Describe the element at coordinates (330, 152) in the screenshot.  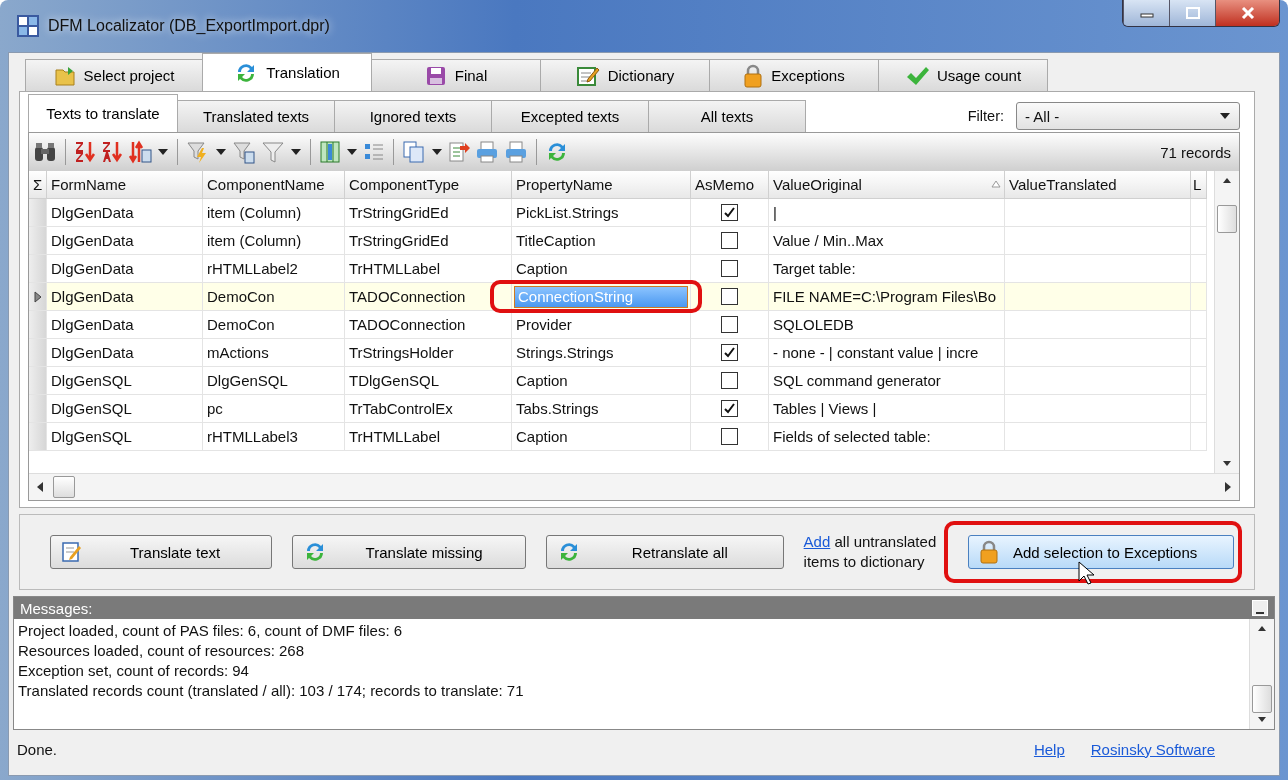
I see `columns-icon` at that location.